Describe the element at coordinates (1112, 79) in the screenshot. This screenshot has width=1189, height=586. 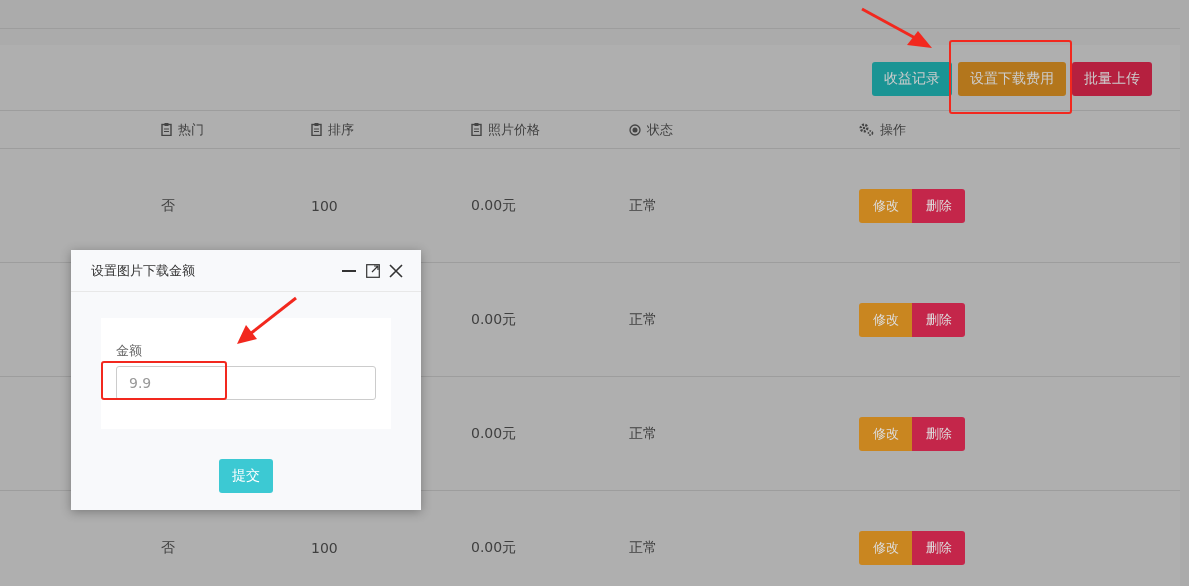
I see `toolbar-button: 批量上传` at that location.